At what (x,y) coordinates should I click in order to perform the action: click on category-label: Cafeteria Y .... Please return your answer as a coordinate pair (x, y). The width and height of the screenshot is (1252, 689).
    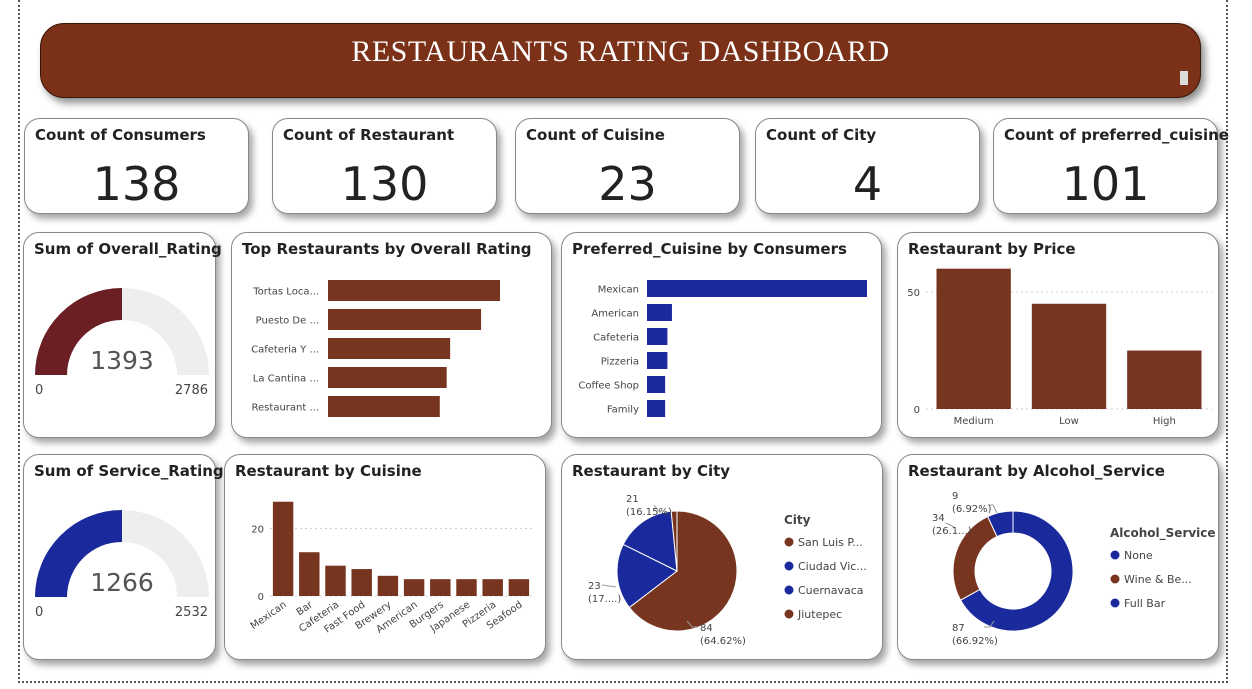
    Looking at the image, I should click on (285, 350).